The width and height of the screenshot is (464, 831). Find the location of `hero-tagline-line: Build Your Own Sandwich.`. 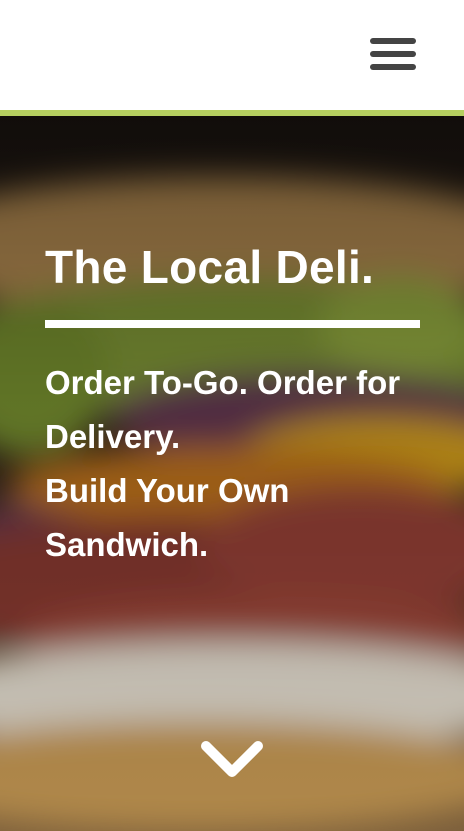

hero-tagline-line: Build Your Own Sandwich. is located at coordinates (167, 517).